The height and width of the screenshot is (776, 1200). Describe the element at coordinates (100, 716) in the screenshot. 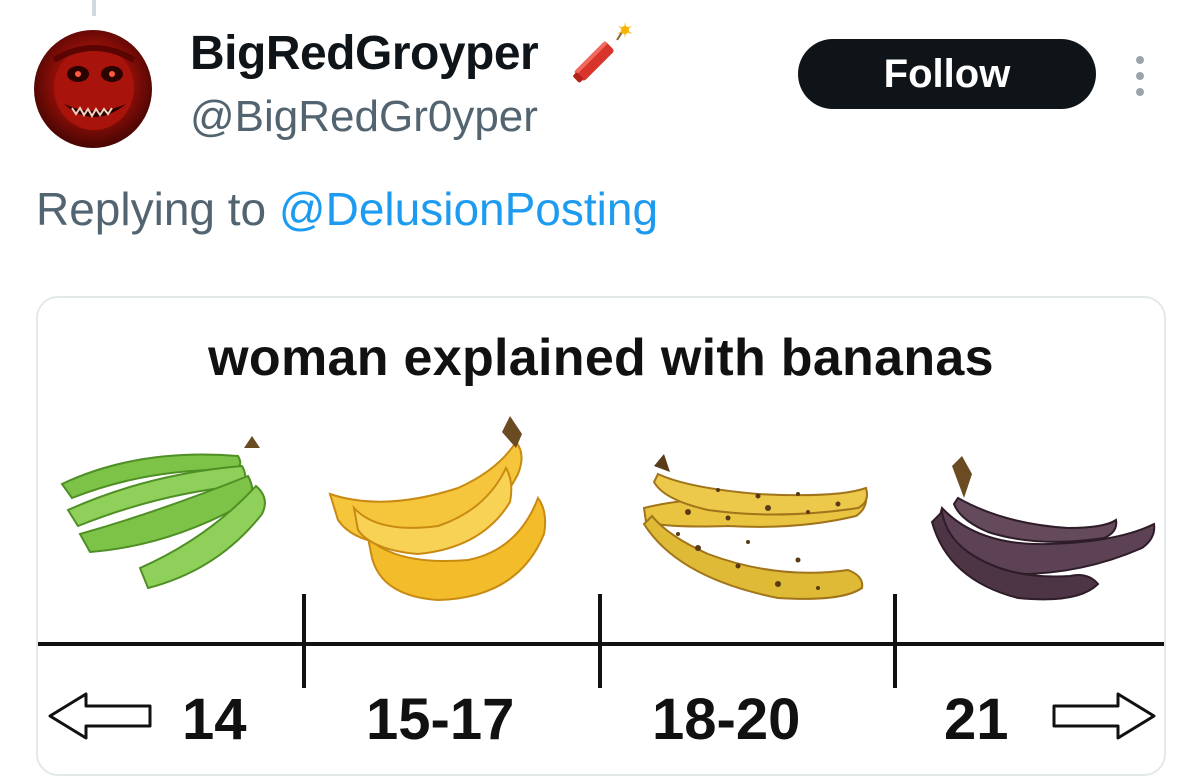

I see `arrow-left-icon` at that location.